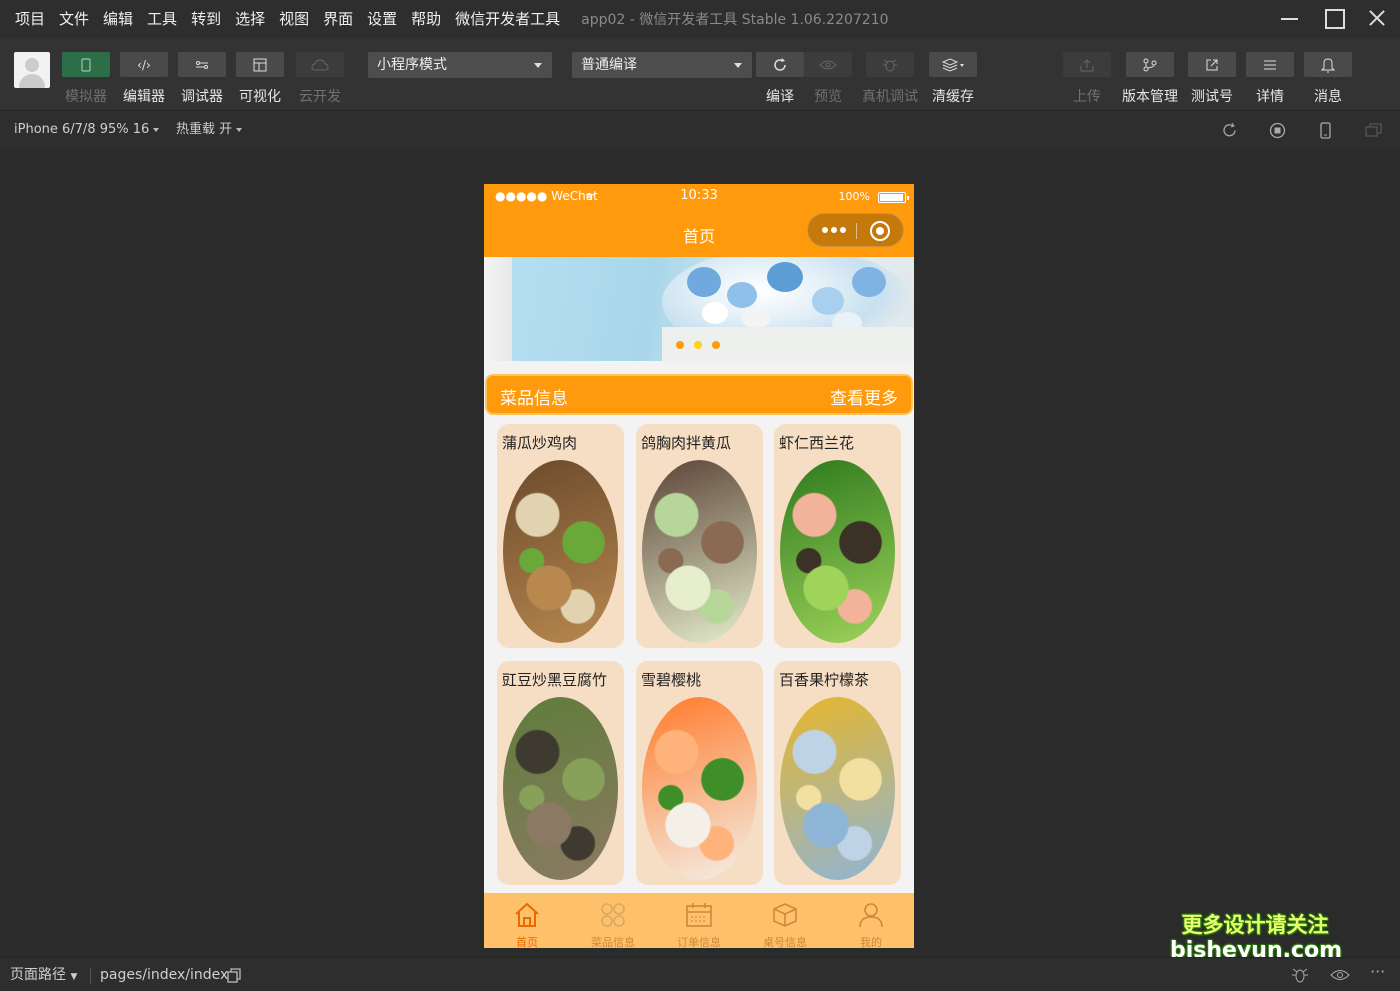  Describe the element at coordinates (320, 79) in the screenshot. I see `tool-cloud: 云开发` at that location.